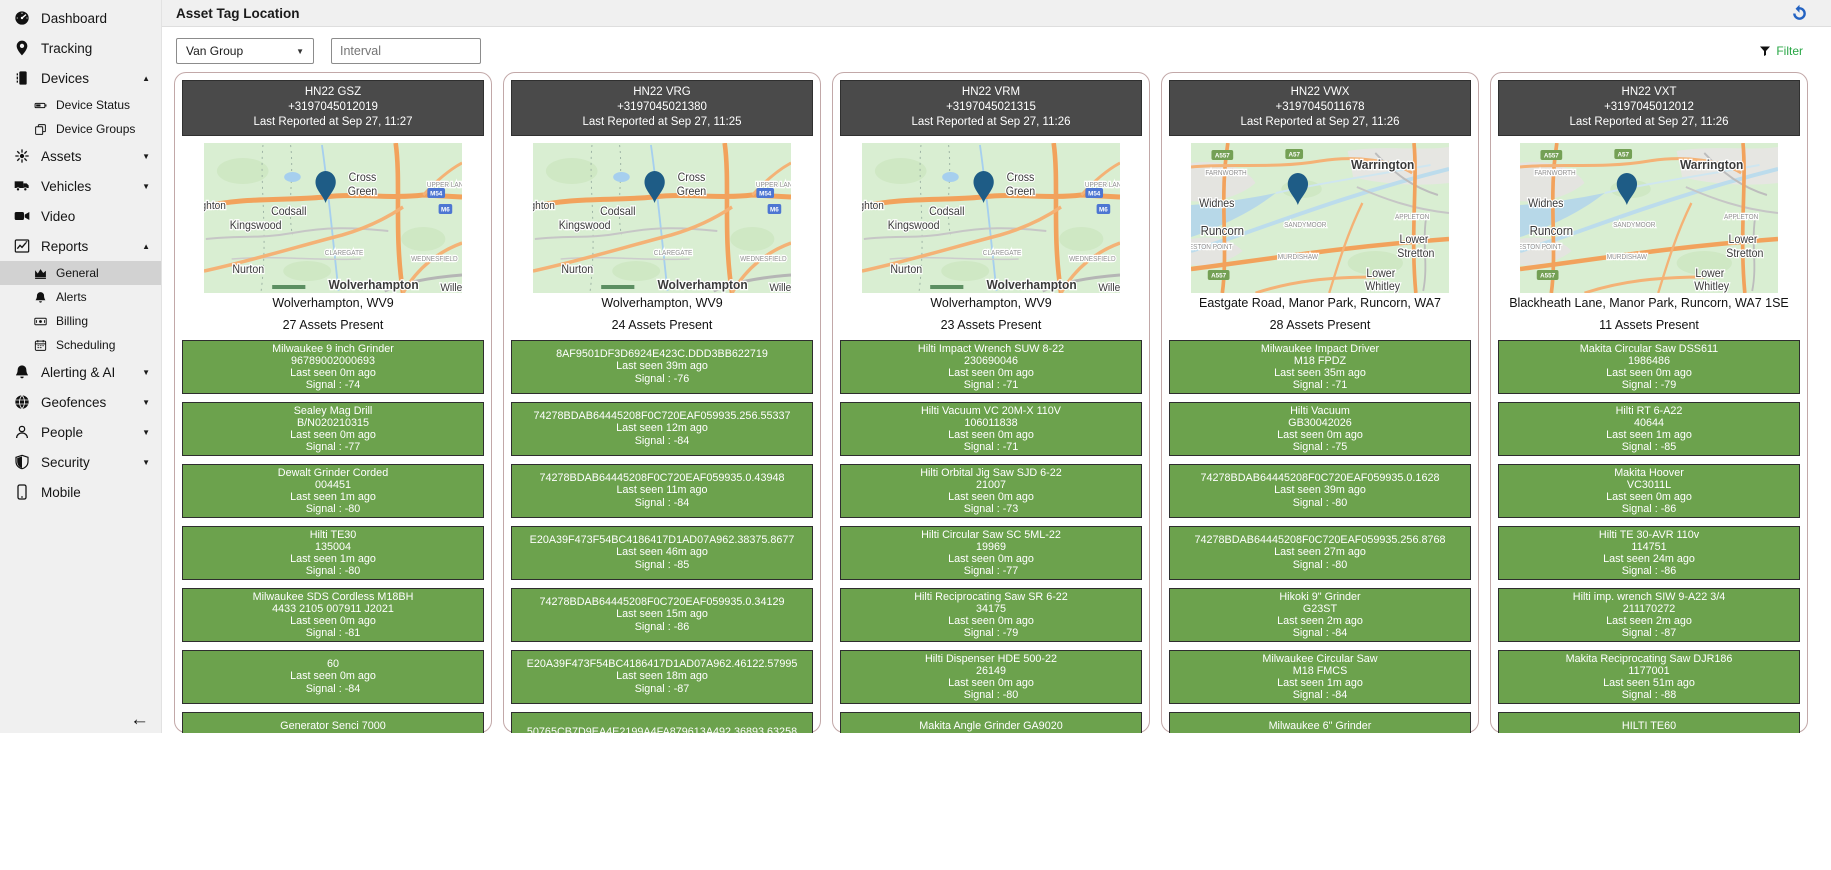 Image resolution: width=1831 pixels, height=870 pixels. Describe the element at coordinates (80, 492) in the screenshot. I see `sidebar-item-mobile: Mobile` at that location.